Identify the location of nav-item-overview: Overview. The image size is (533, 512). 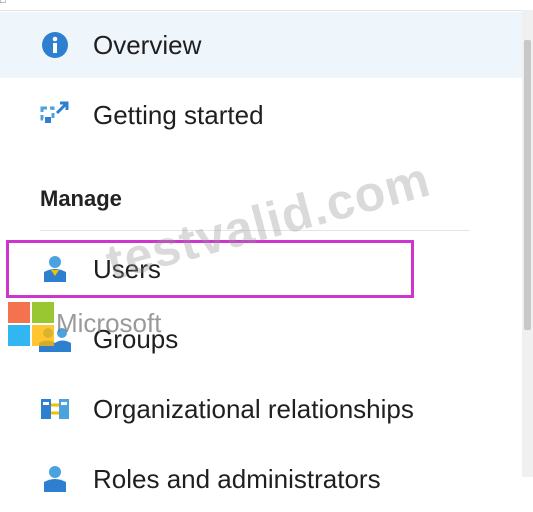
(261, 45).